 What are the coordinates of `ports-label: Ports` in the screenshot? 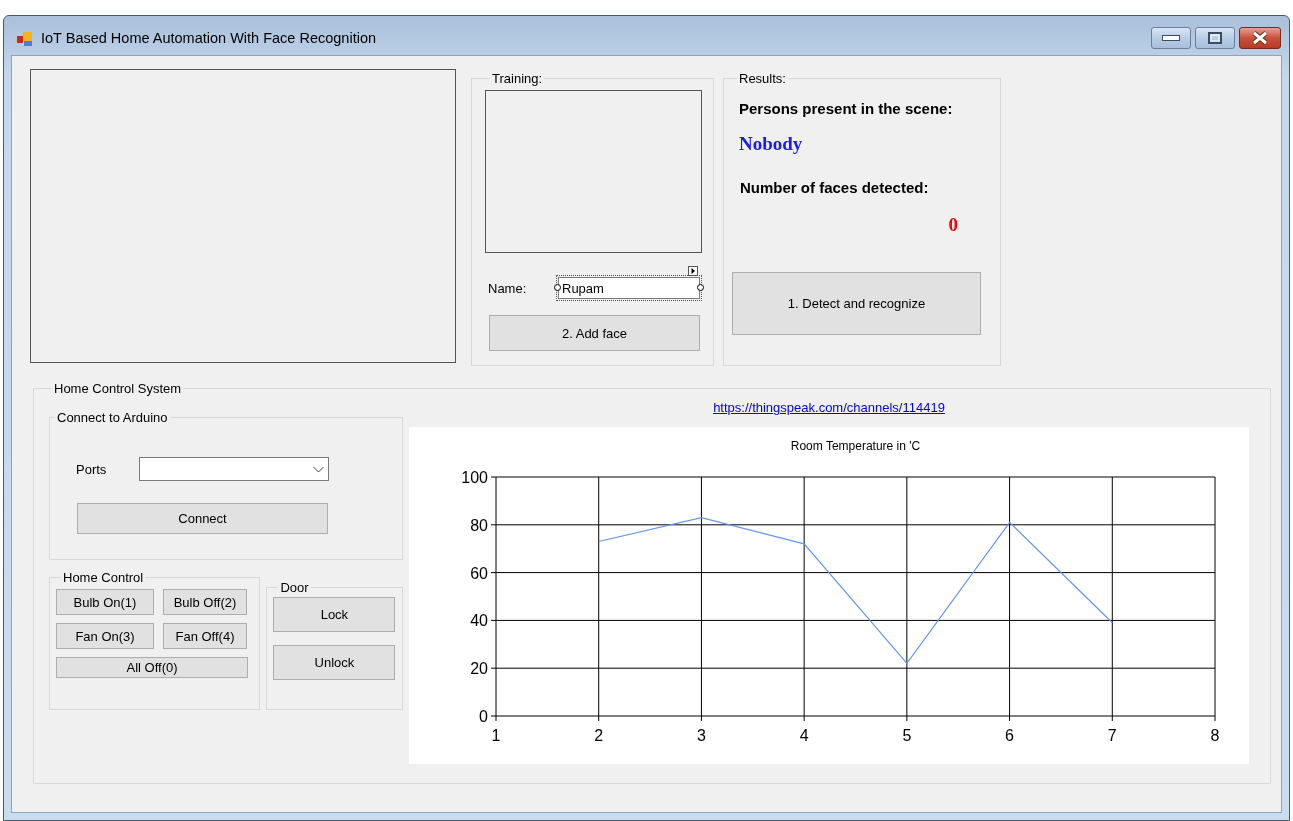 It's located at (92, 469).